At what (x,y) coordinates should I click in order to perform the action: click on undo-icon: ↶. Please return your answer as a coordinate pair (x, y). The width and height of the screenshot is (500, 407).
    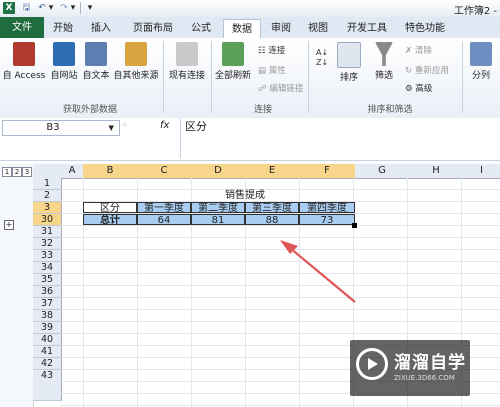
    Looking at the image, I should click on (42, 8).